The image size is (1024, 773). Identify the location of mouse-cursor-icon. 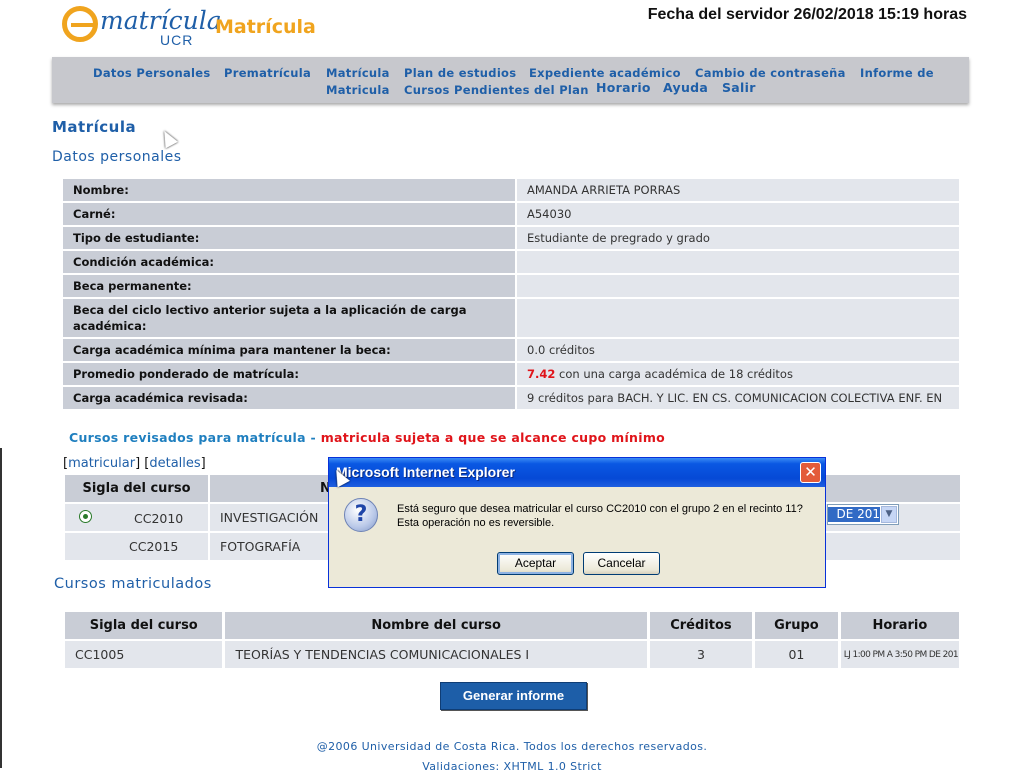
(168, 138).